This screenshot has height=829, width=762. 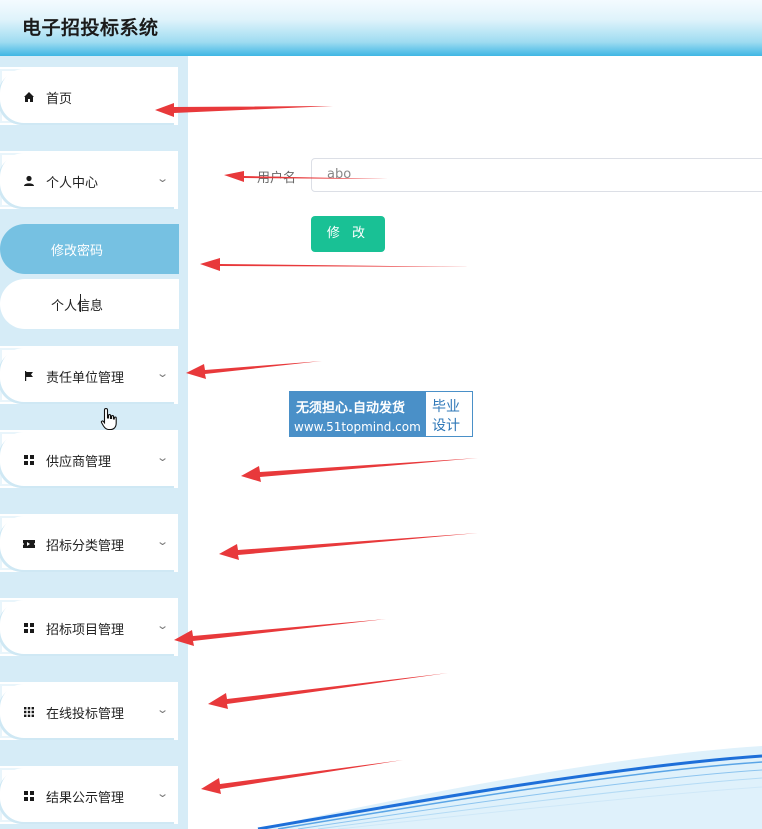 I want to click on text-cursor, so click(x=80, y=303).